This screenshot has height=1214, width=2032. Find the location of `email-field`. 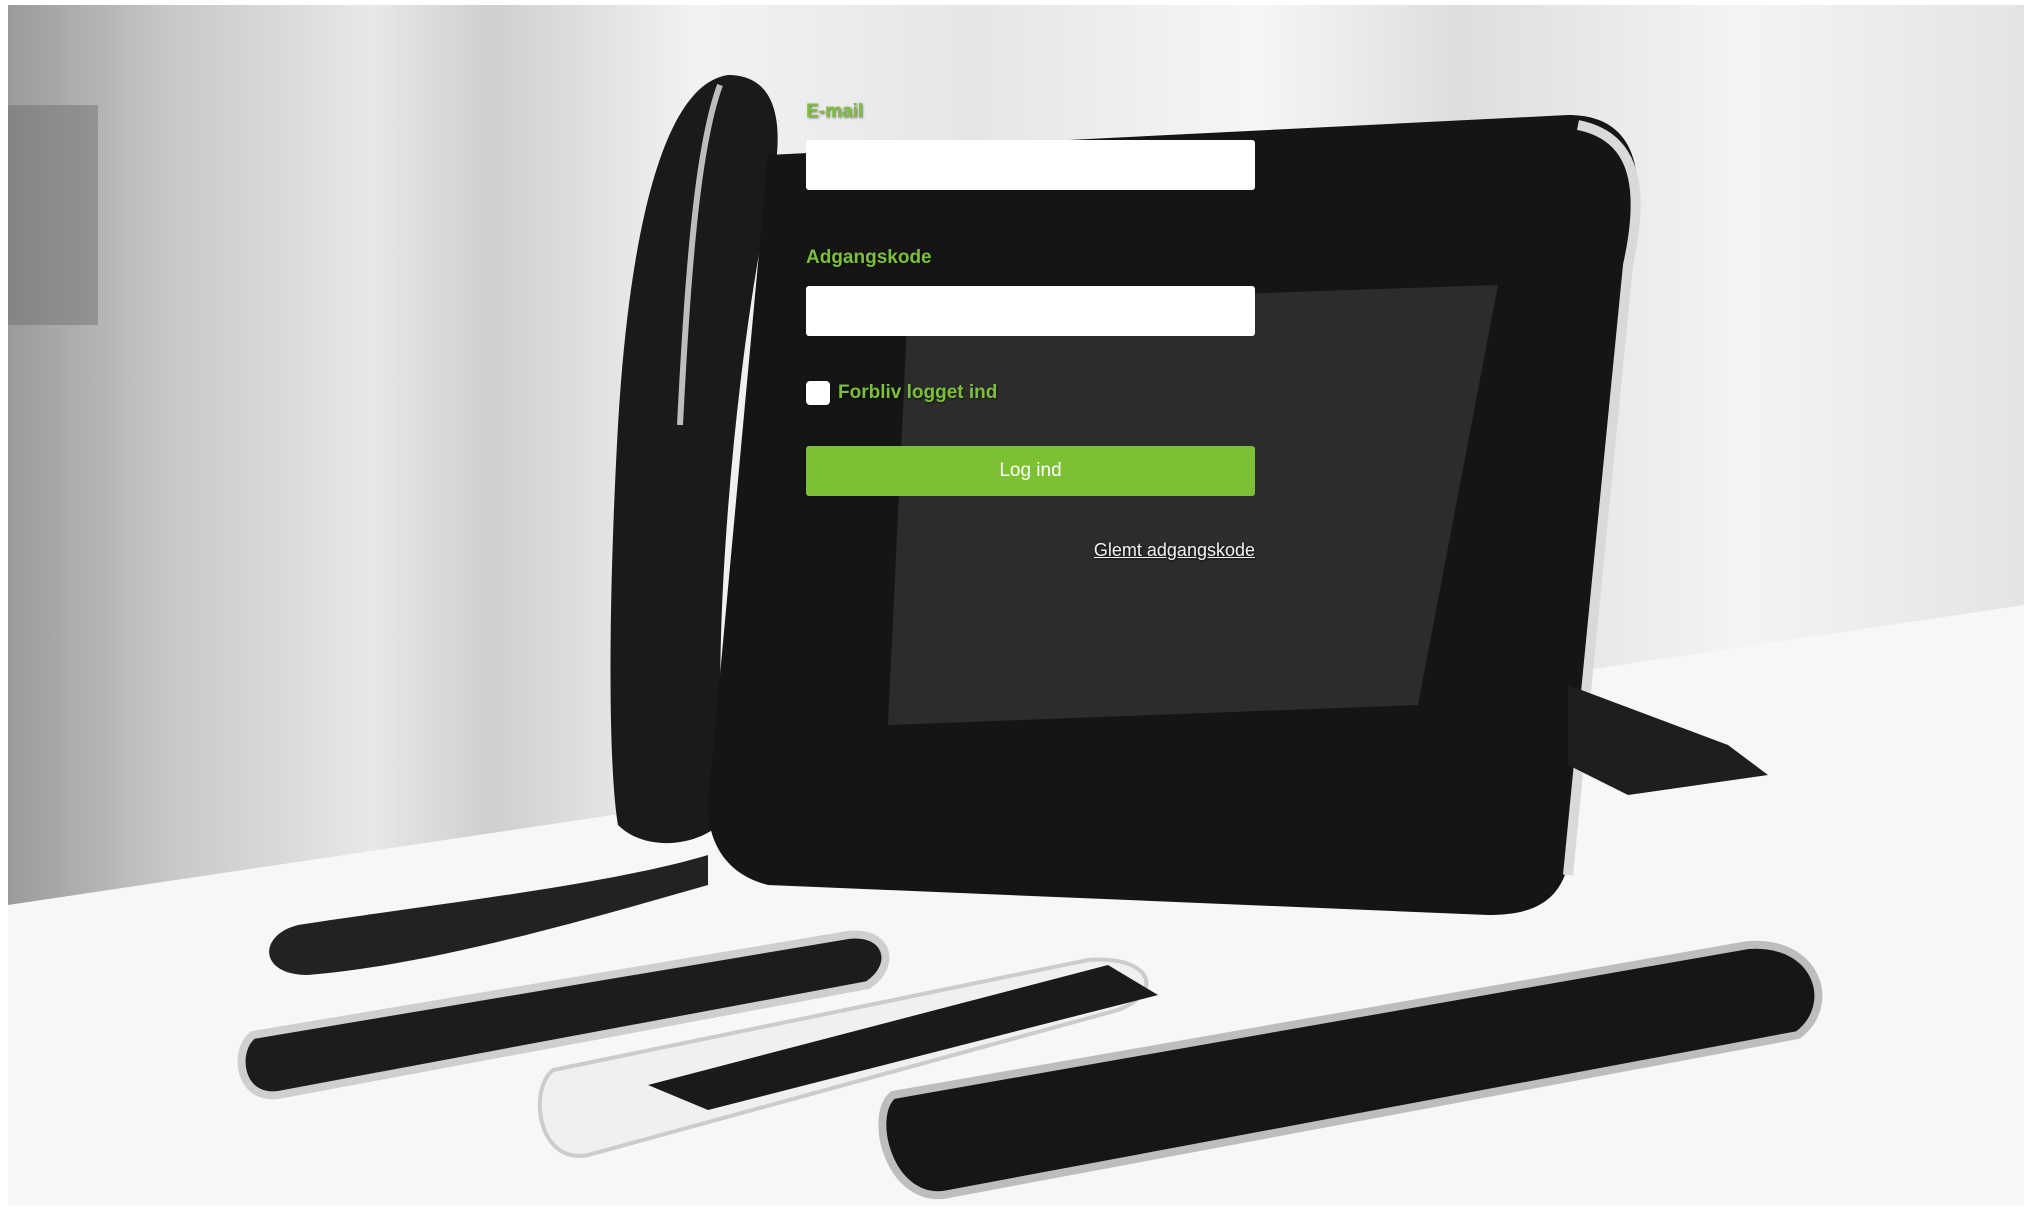

email-field is located at coordinates (1030, 165).